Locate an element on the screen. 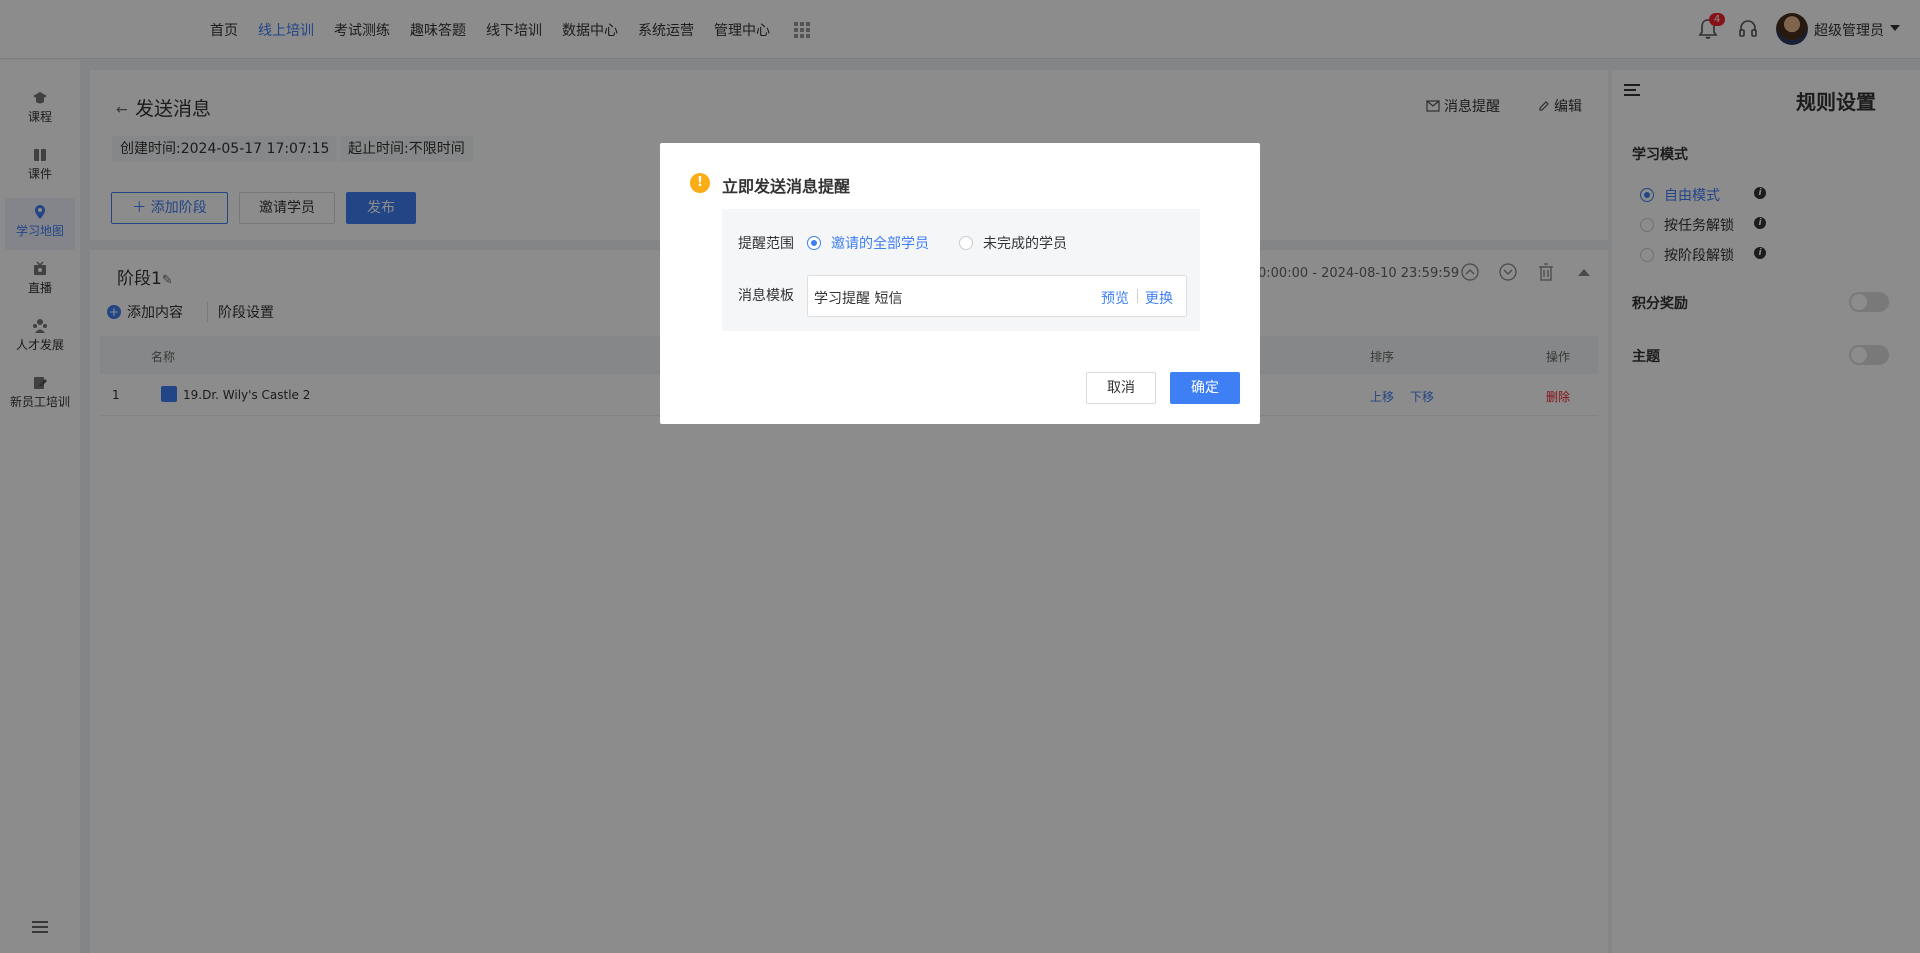  scope-label: 提醒范围 is located at coordinates (766, 244).